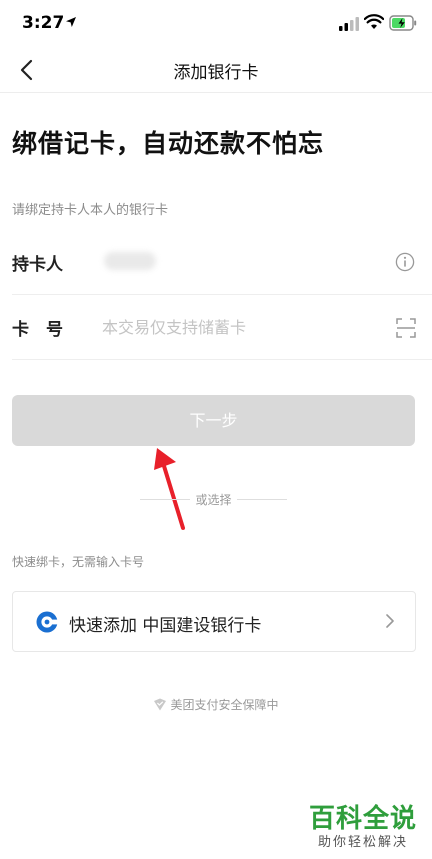 The width and height of the screenshot is (432, 859). Describe the element at coordinates (37, 330) in the screenshot. I see `card-number-label: 卡 号` at that location.